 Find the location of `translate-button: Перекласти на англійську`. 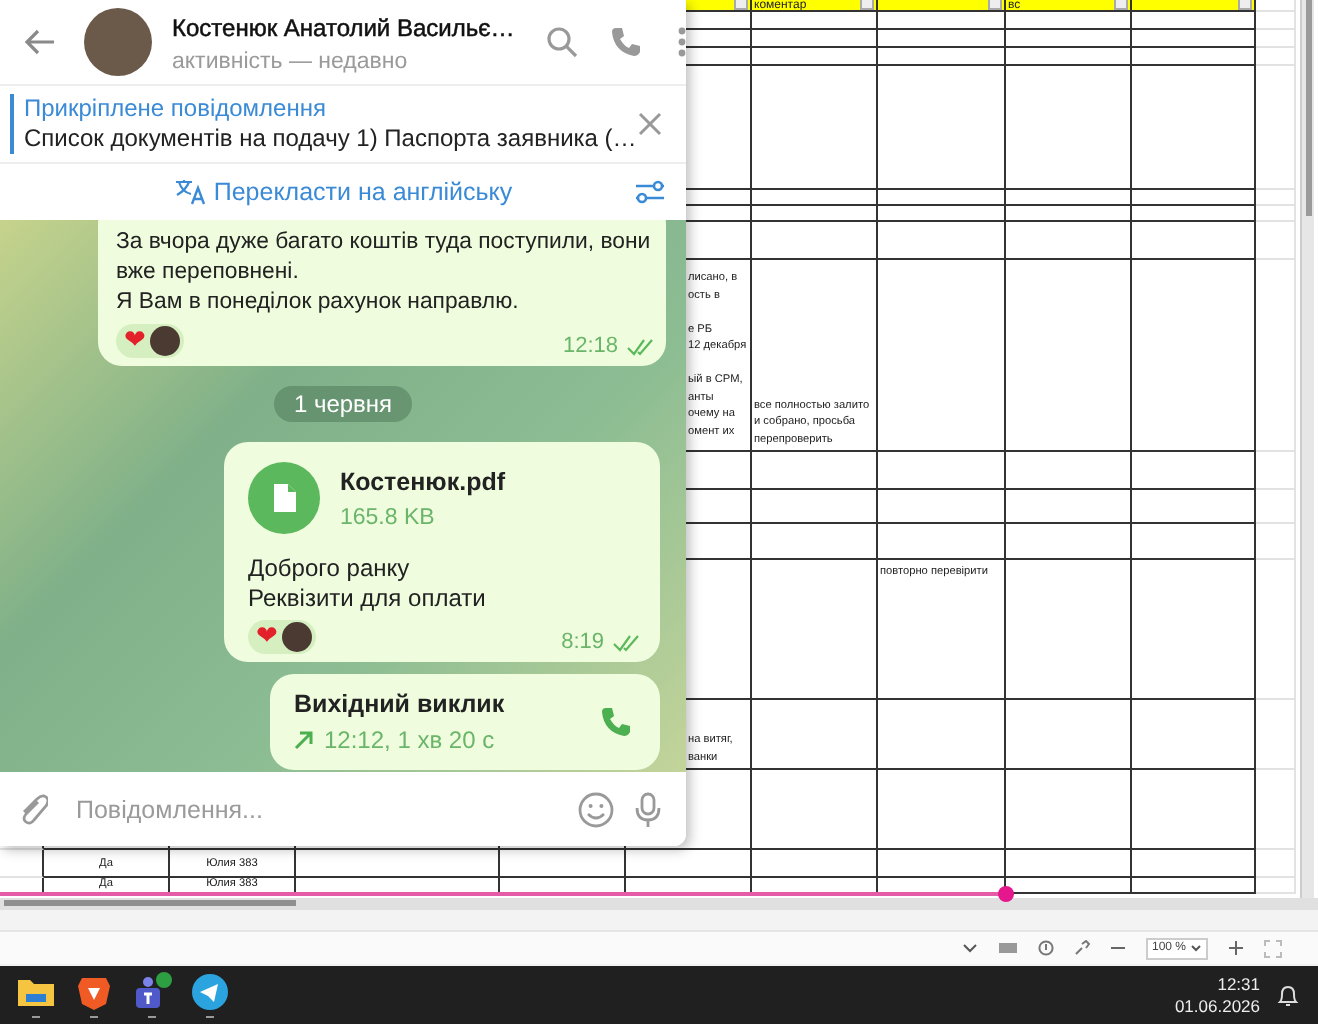

translate-button: Перекласти на англійську is located at coordinates (343, 192).